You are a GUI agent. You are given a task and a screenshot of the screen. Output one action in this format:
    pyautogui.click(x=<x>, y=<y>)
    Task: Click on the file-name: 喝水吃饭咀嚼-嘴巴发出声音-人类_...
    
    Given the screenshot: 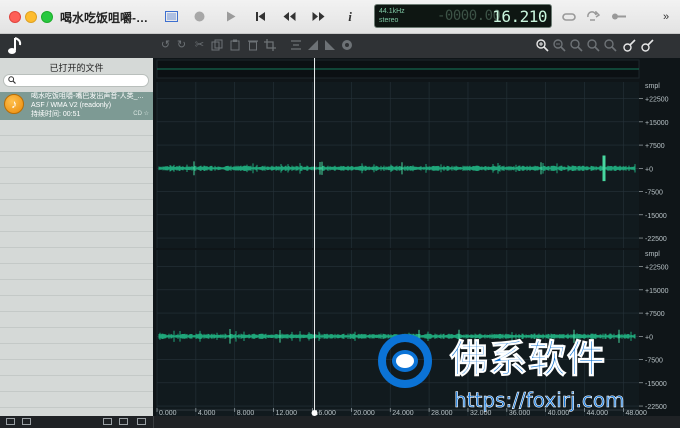 What is the action you would take?
    pyautogui.click(x=87, y=96)
    